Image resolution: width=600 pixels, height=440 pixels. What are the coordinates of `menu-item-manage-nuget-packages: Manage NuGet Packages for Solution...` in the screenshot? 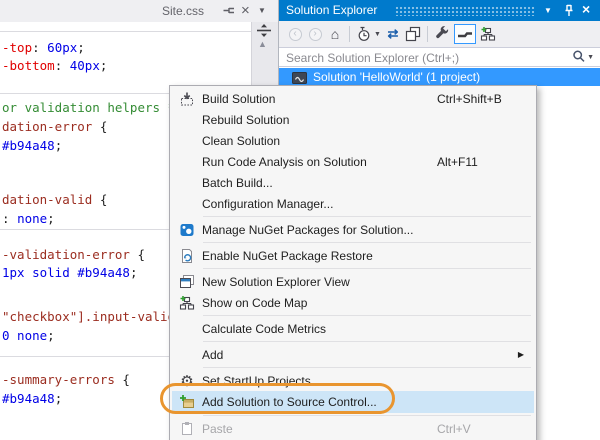 It's located at (353, 229).